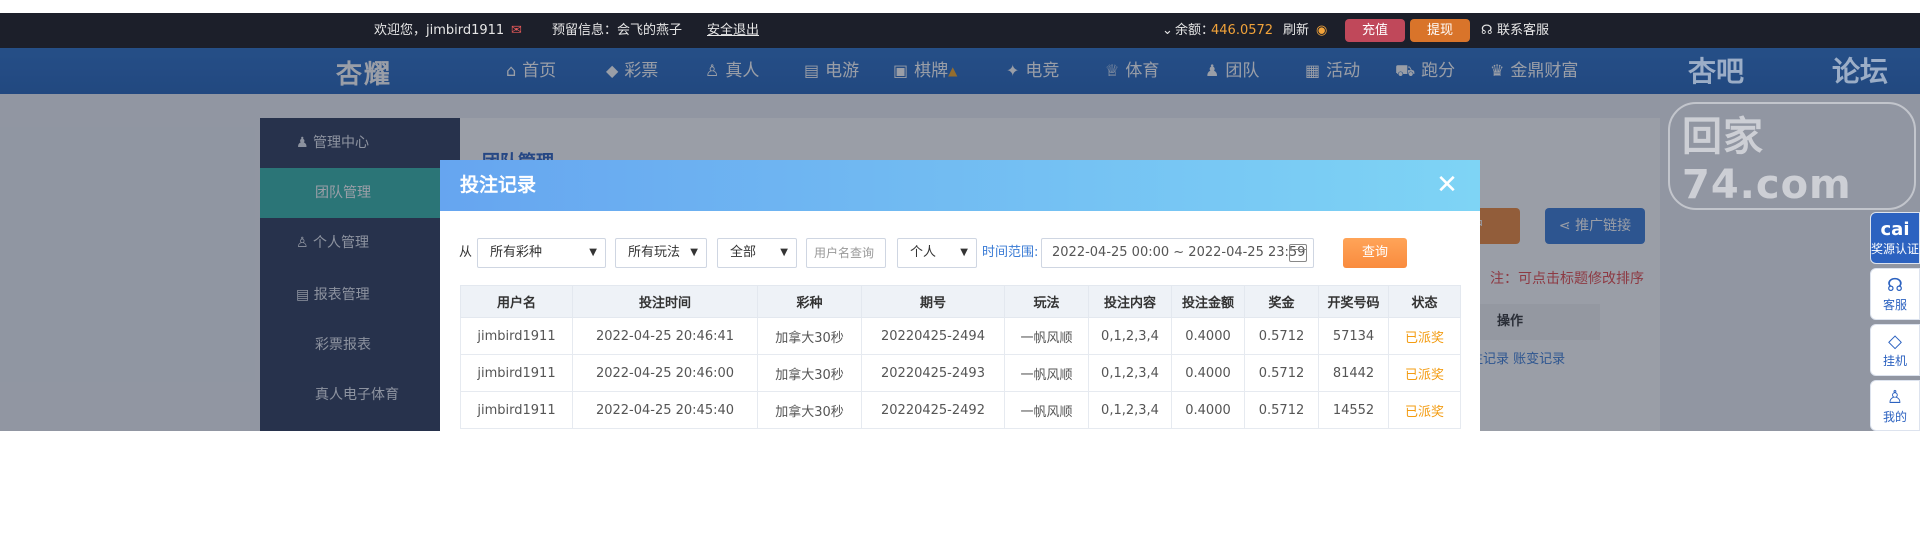 The image size is (1920, 548). What do you see at coordinates (665, 410) in the screenshot?
I see `table-cell: 2022-04-25 20:45:40` at bounding box center [665, 410].